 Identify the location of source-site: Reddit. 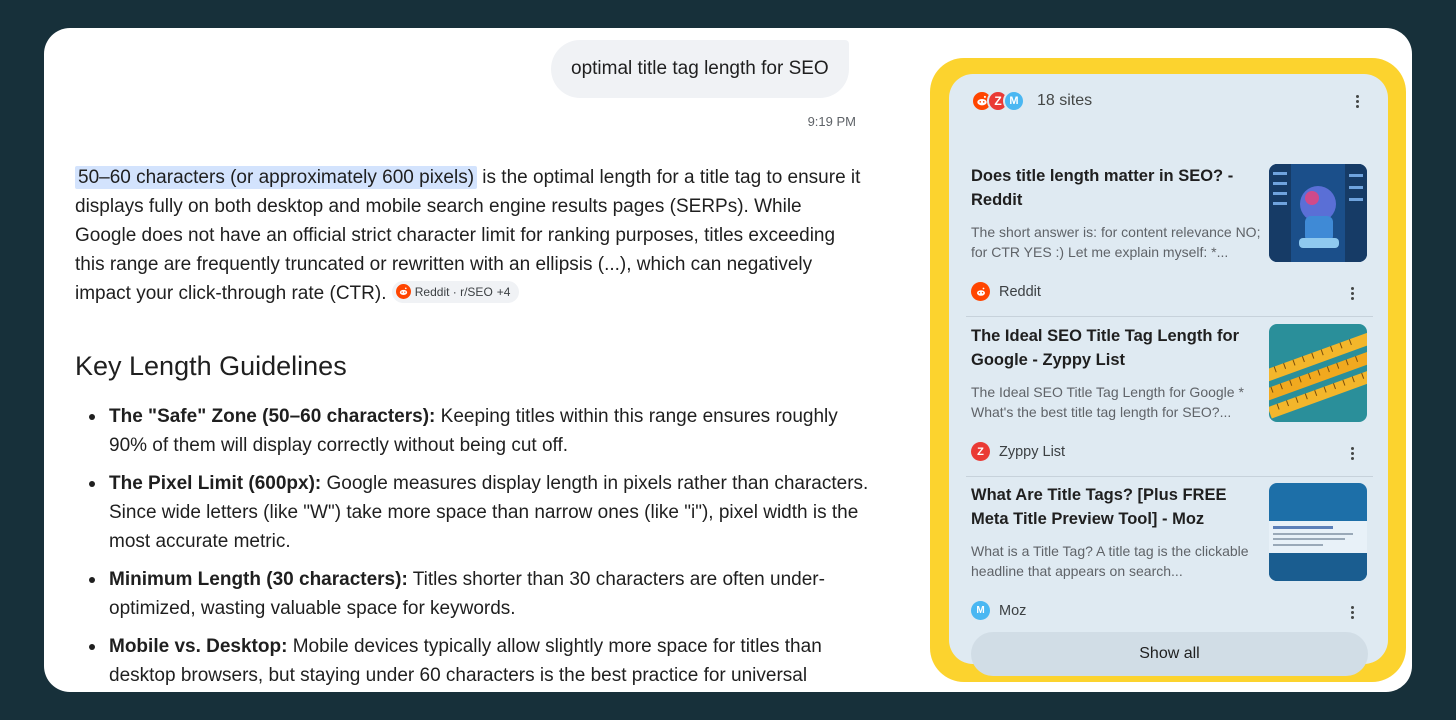
(1006, 291).